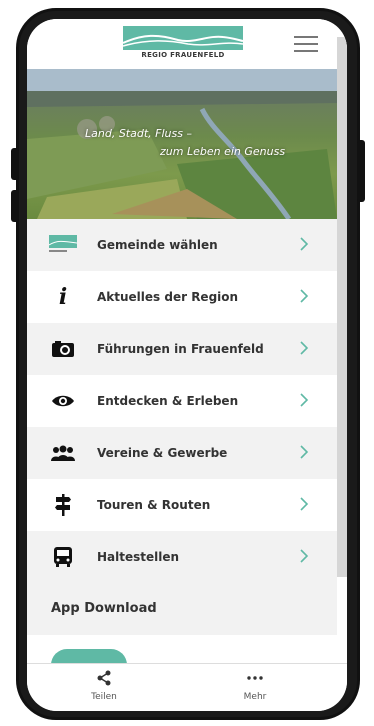  Describe the element at coordinates (104, 608) in the screenshot. I see `app-download-title: App Download` at that location.